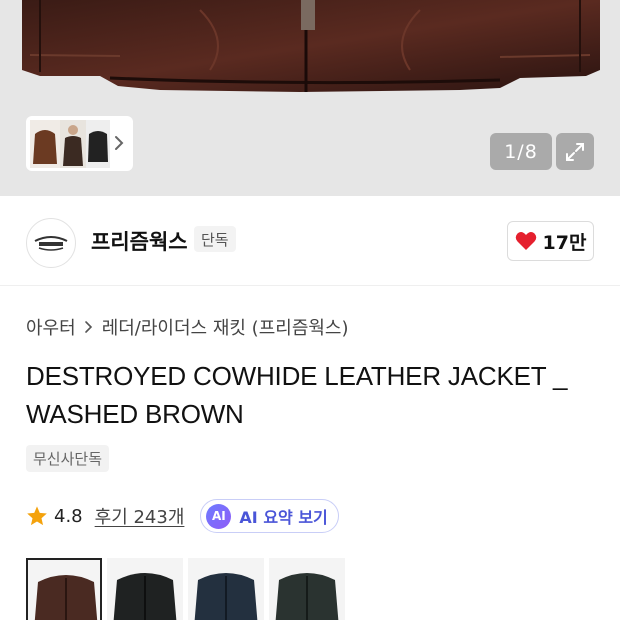 This screenshot has width=620, height=620. What do you see at coordinates (310, 241) in the screenshot?
I see `brand-row: 프리즘웍스 단독 17만` at bounding box center [310, 241].